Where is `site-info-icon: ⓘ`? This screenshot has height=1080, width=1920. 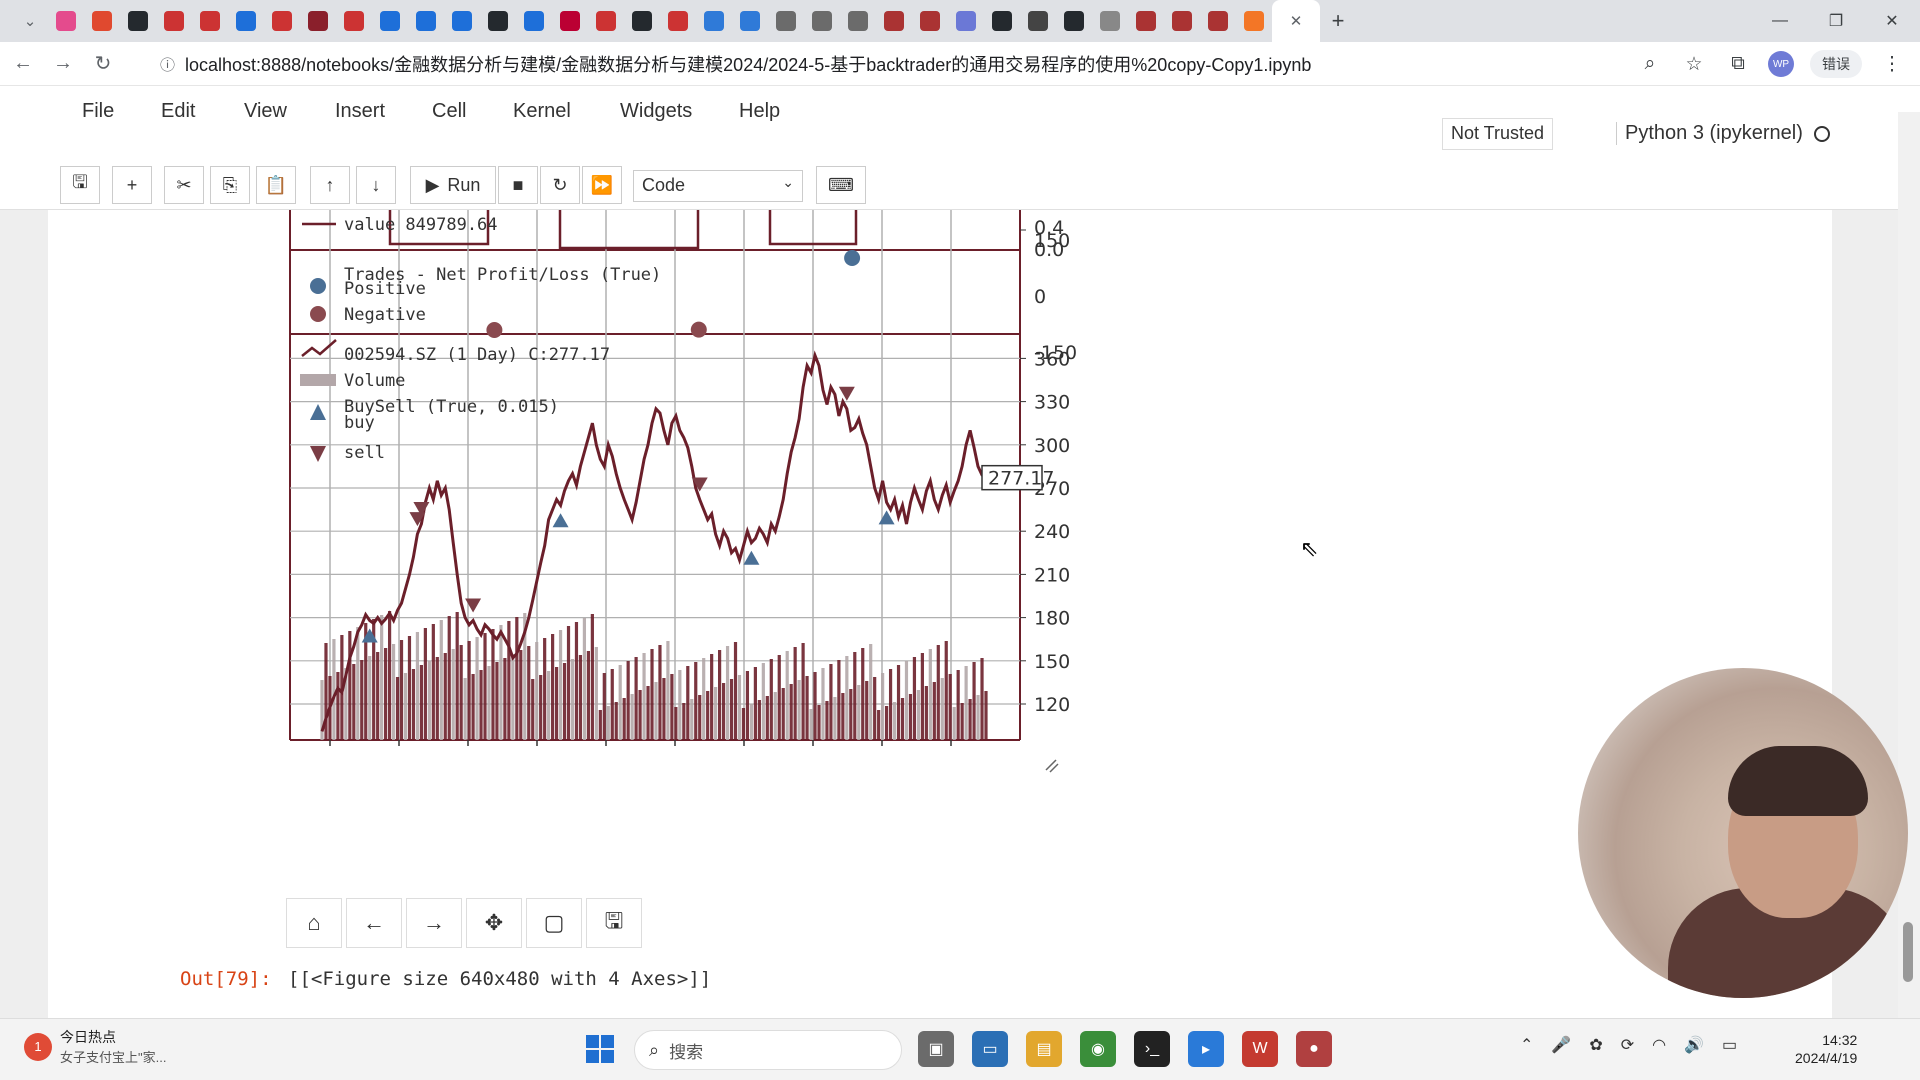 site-info-icon: ⓘ is located at coordinates (167, 64).